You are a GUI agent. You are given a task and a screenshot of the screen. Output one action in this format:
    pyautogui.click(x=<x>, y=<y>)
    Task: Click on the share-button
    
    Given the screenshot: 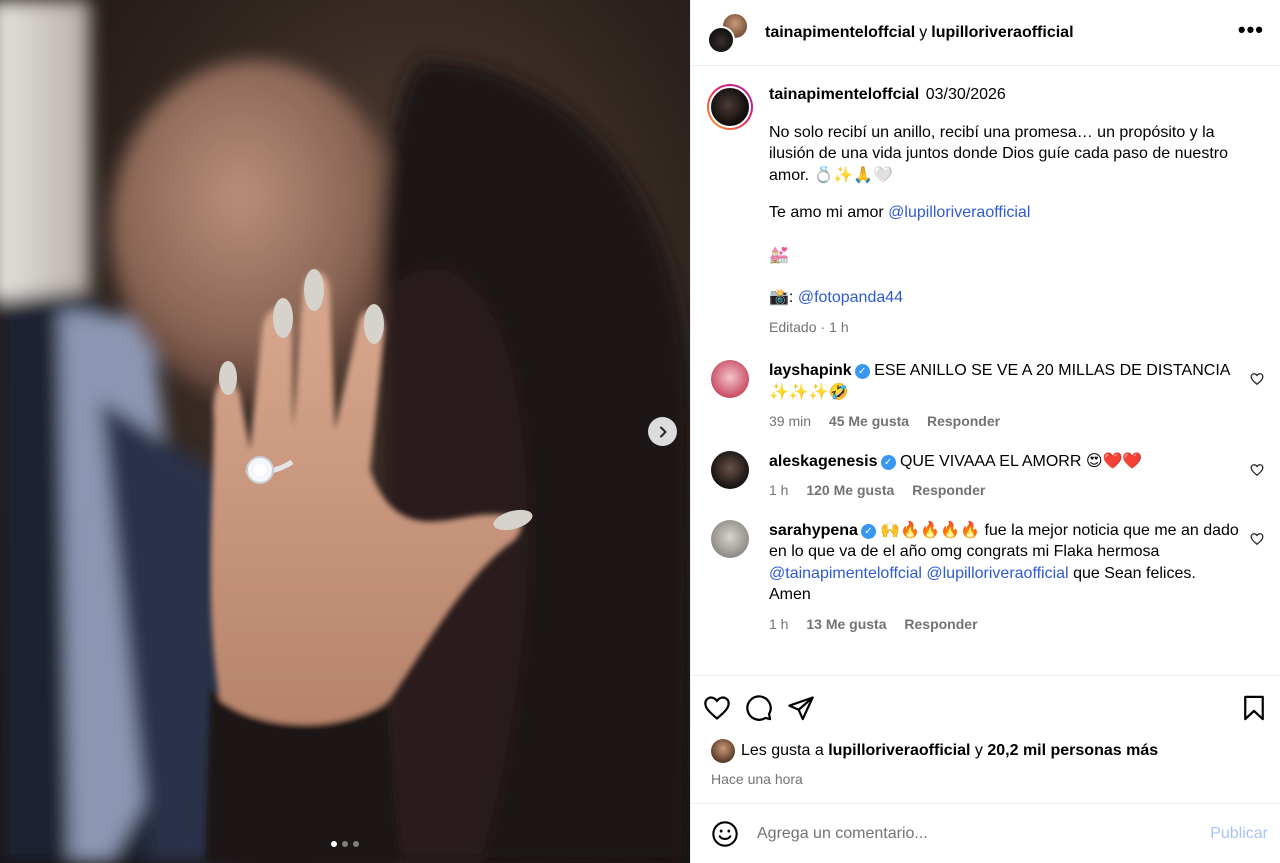 What is the action you would take?
    pyautogui.click(x=801, y=708)
    